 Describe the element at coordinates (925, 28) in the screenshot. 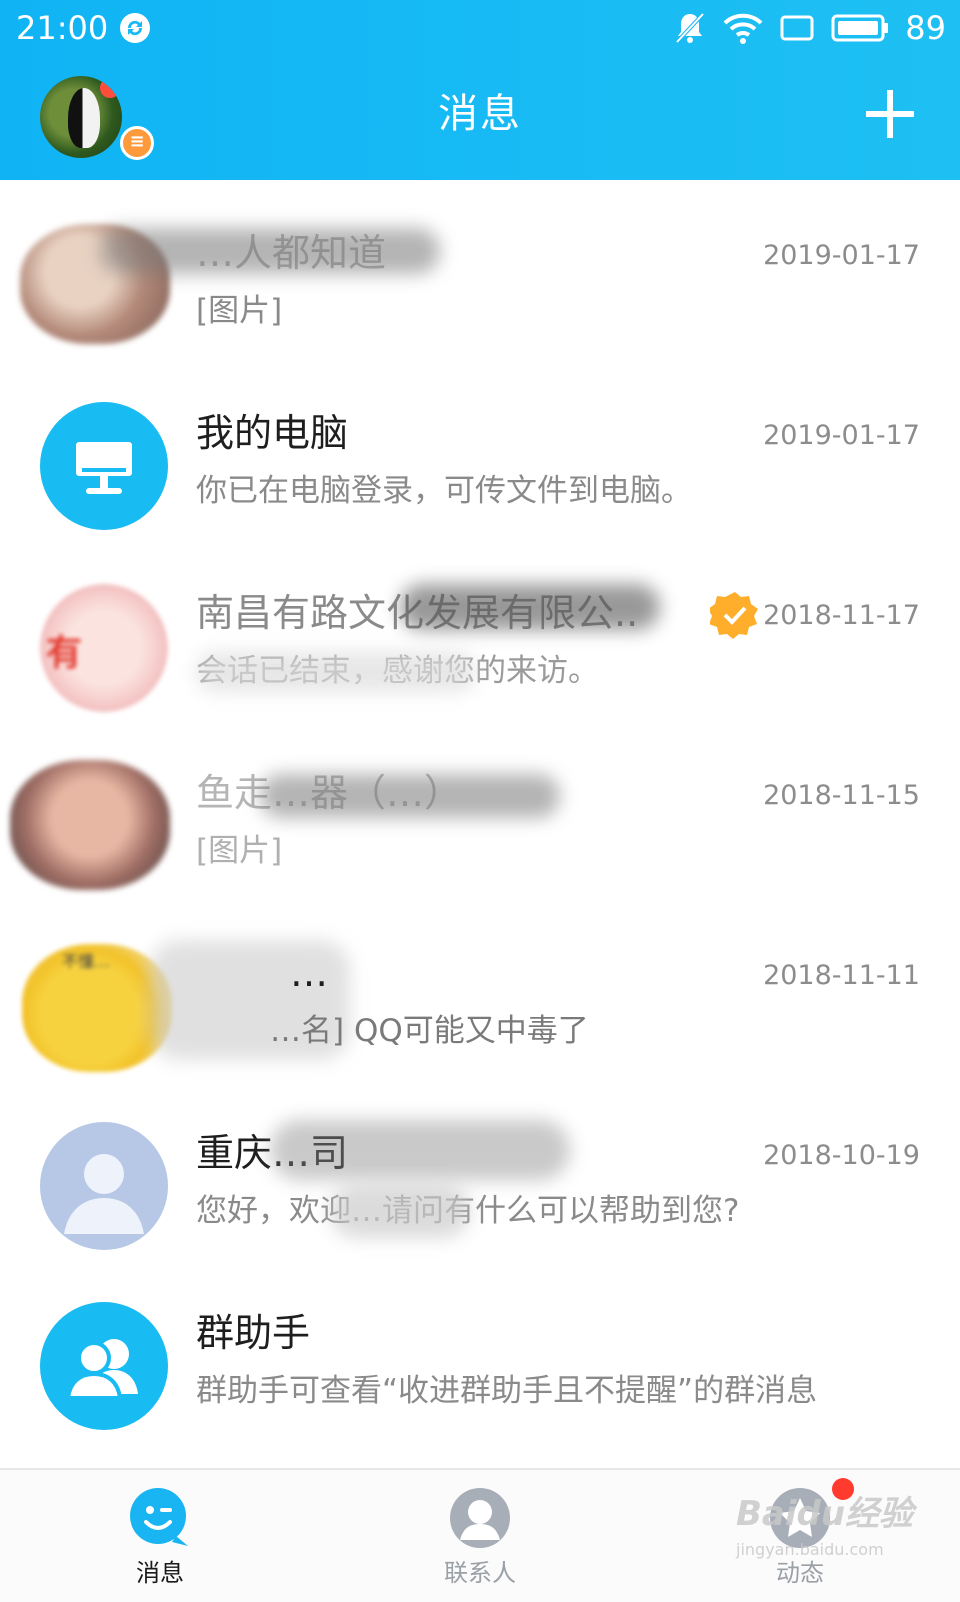

I see `battery-level: 89` at that location.